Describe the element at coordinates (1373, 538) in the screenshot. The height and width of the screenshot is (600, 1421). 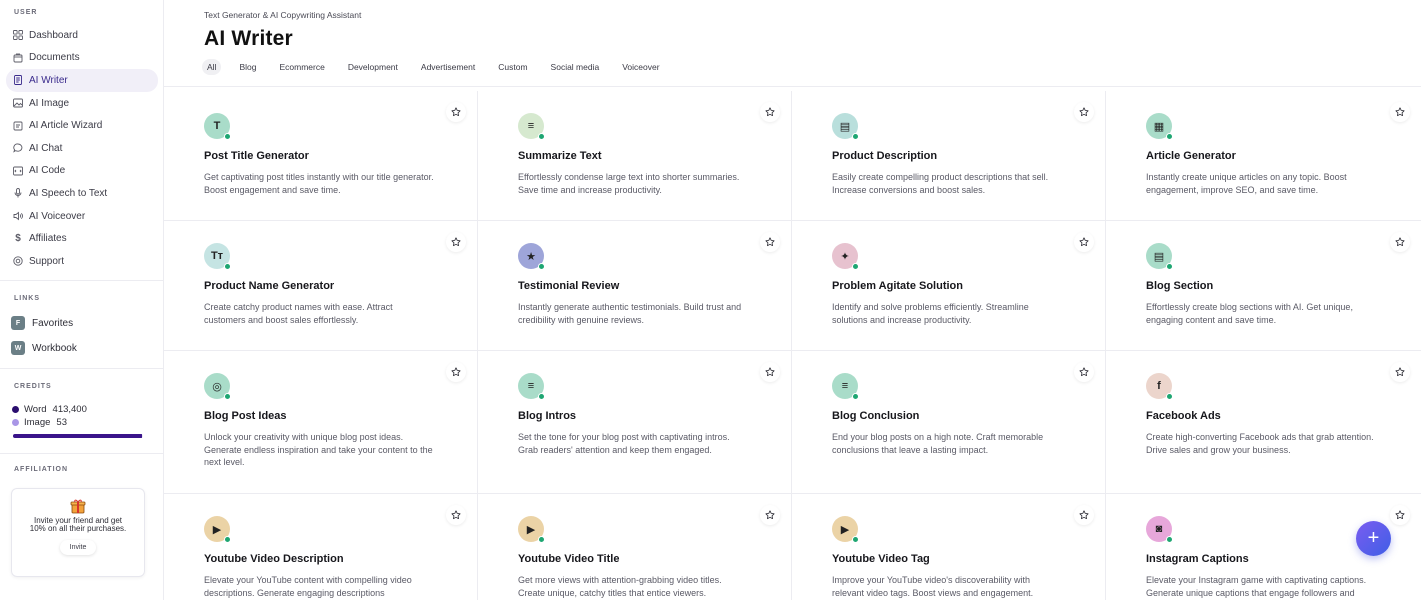
I see `add-button: +` at that location.